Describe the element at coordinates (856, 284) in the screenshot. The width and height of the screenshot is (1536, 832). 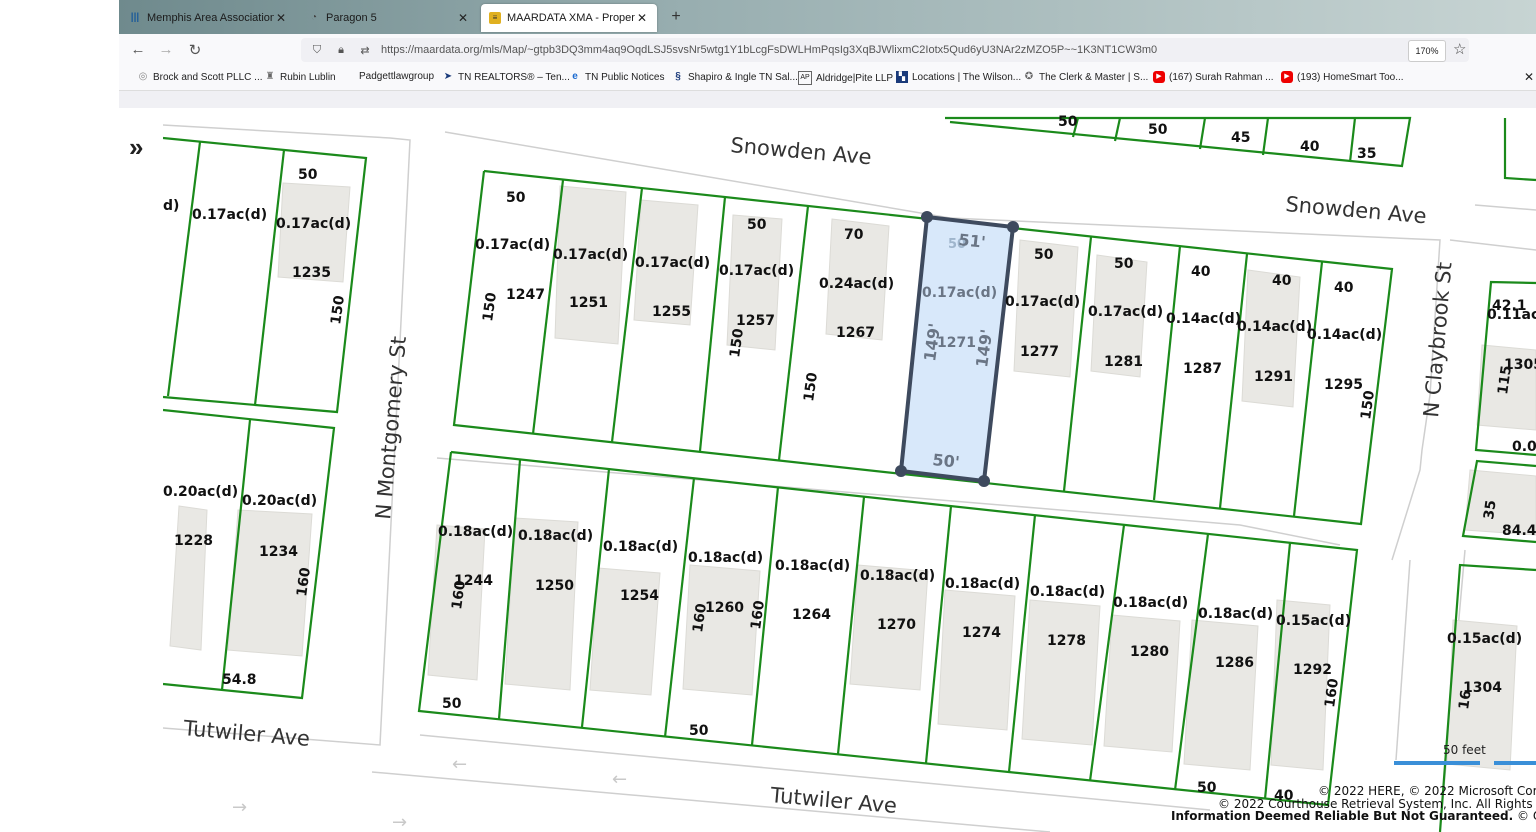
I see `acreage-label: 0.24ac(d)` at that location.